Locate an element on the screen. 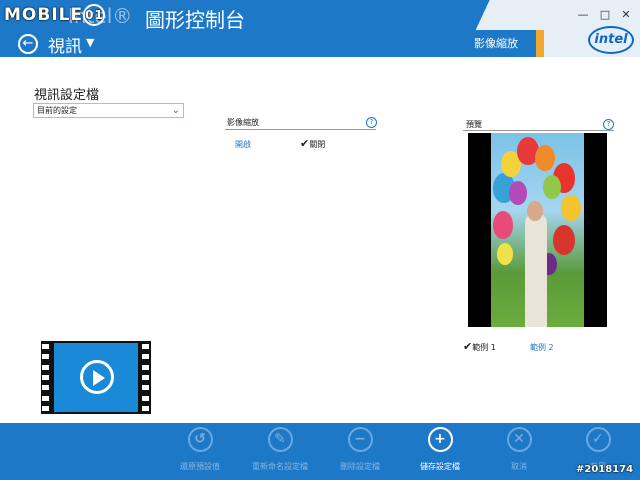 The image size is (640, 480). preview-example-2: 範例 2 is located at coordinates (542, 347).